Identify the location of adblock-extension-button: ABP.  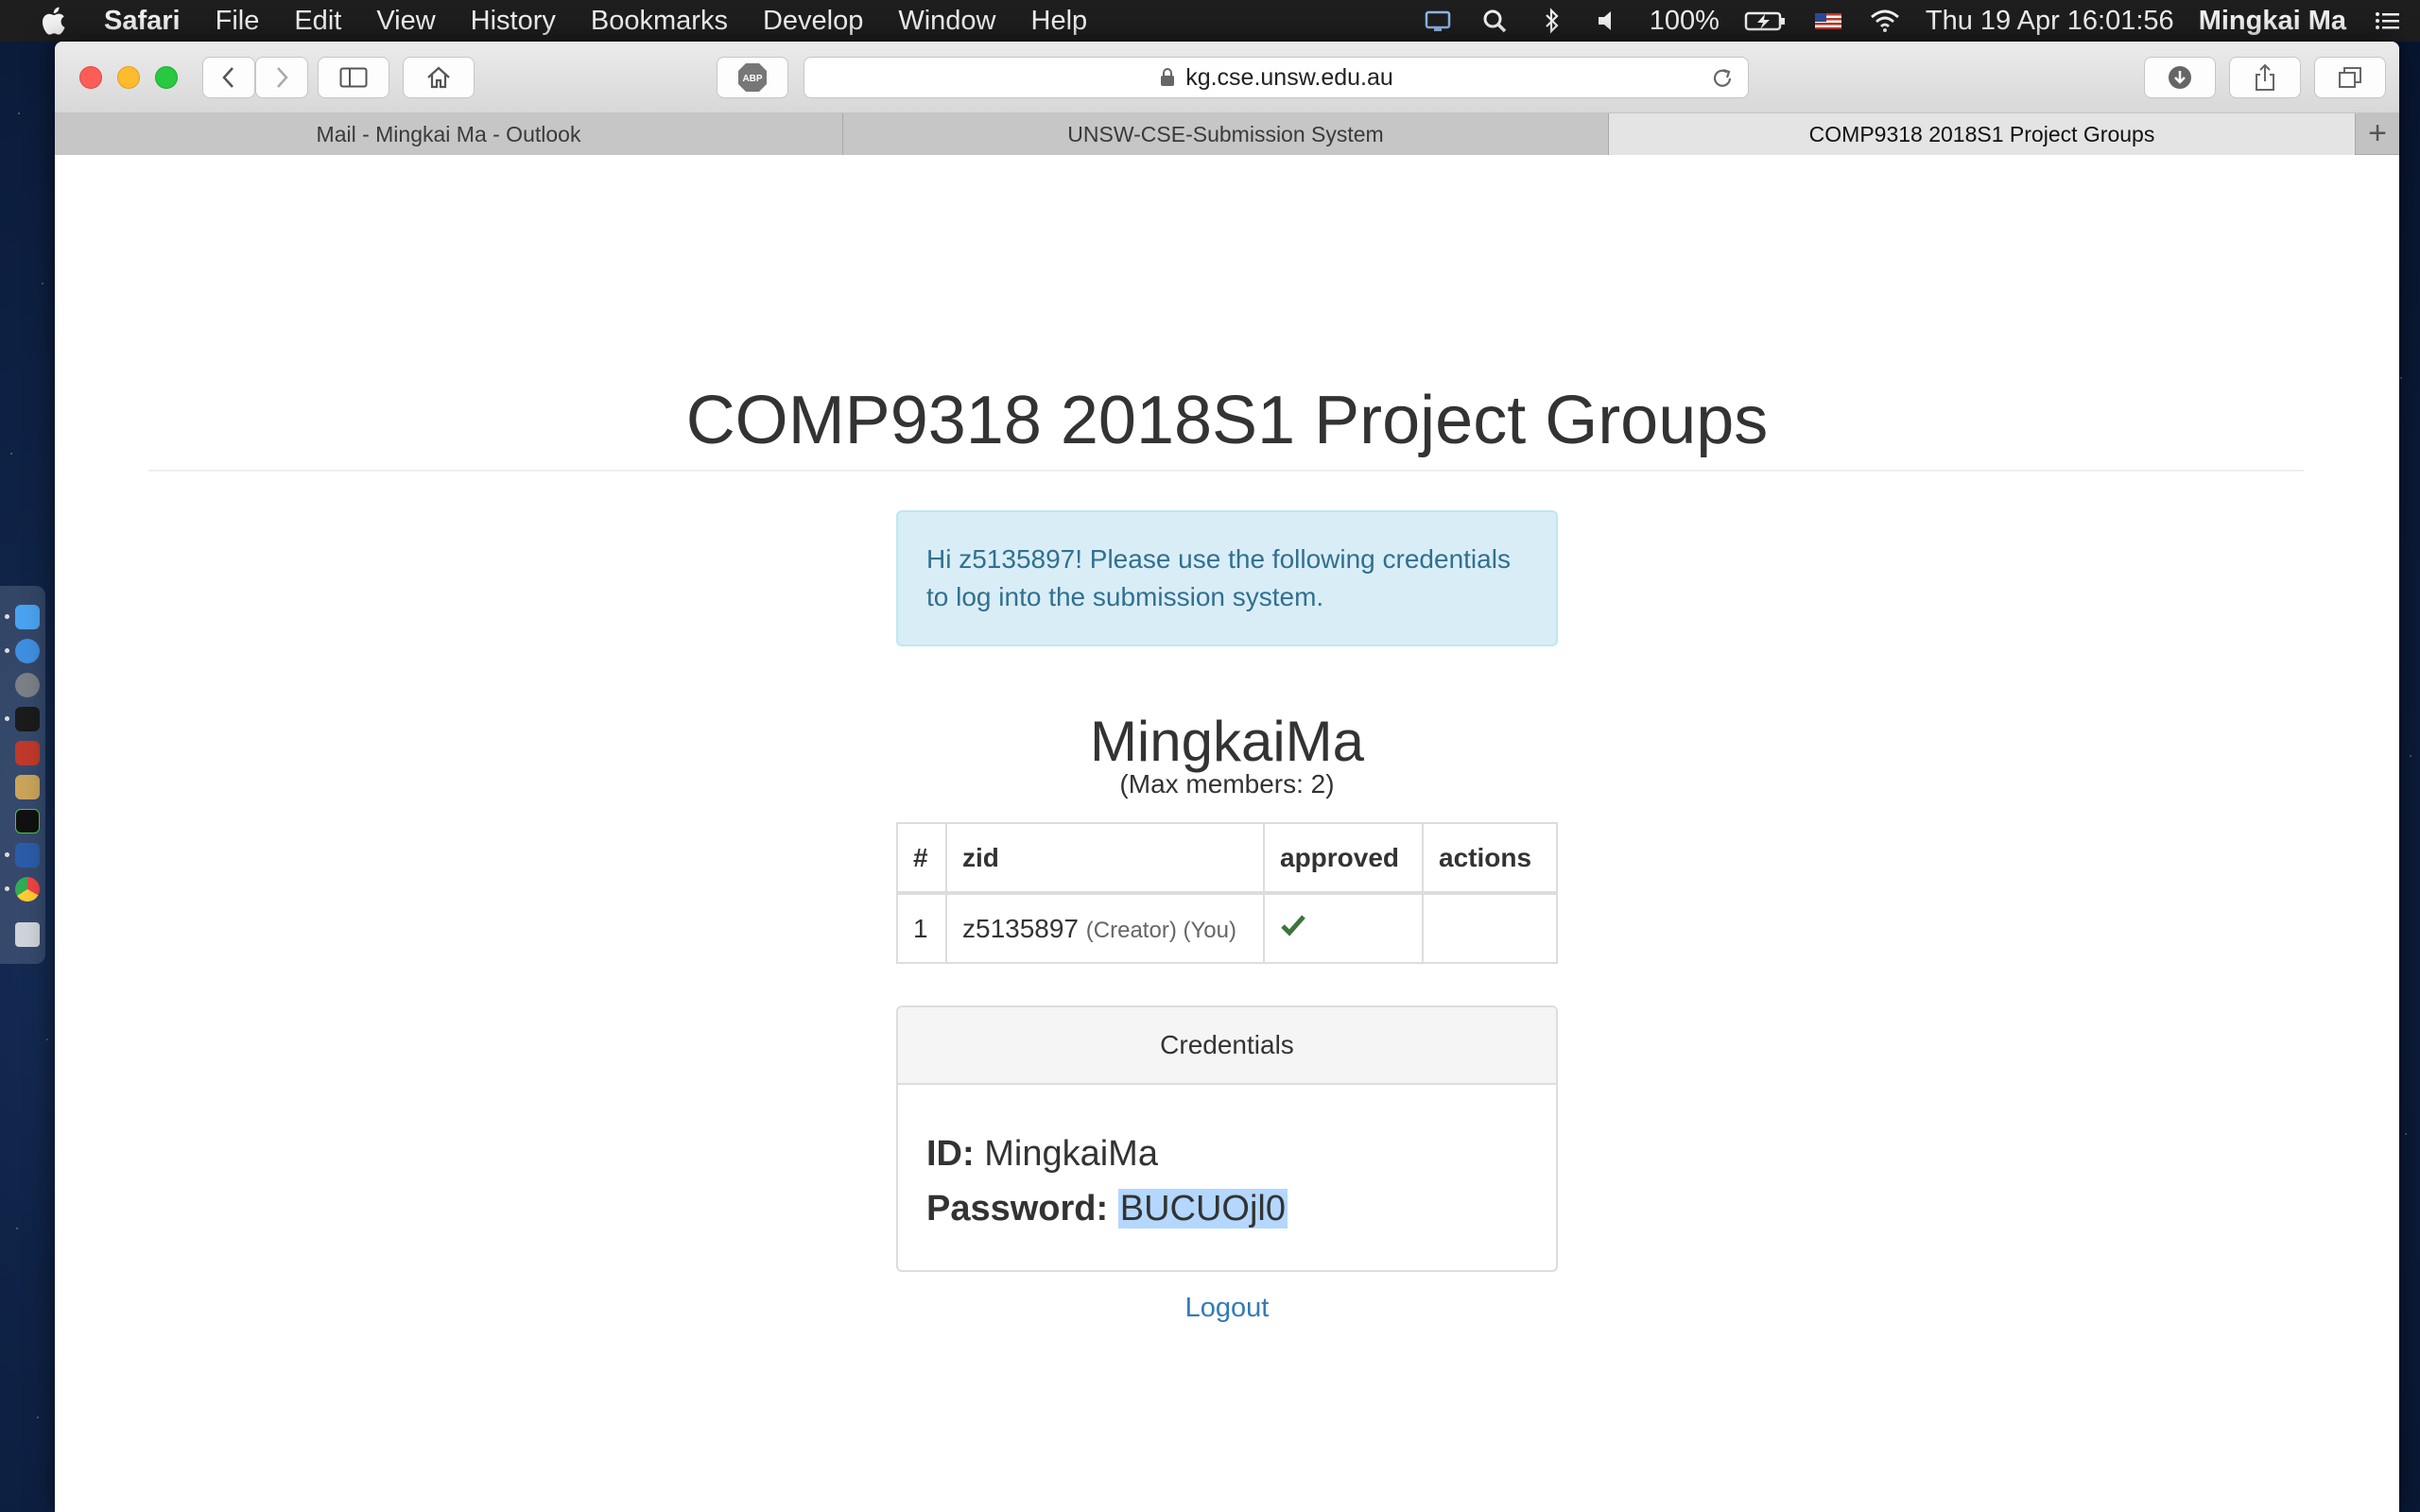
(753, 77).